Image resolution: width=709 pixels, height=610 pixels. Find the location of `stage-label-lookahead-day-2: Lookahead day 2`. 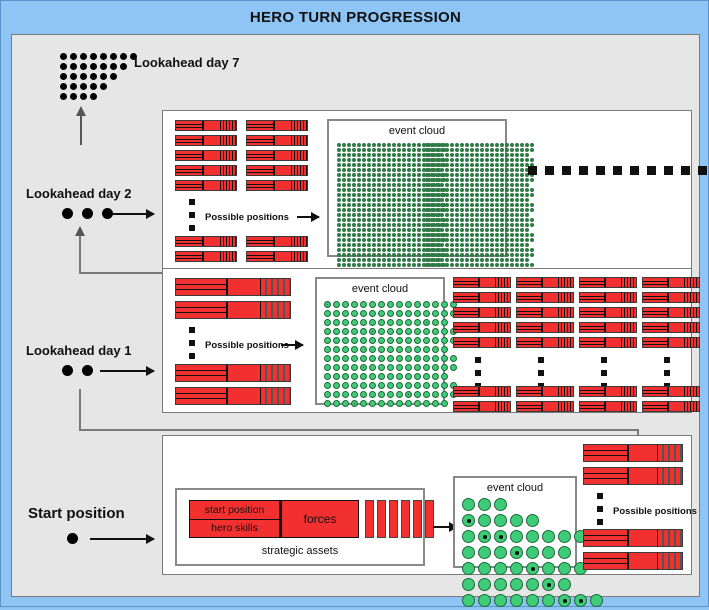

stage-label-lookahead-day-2: Lookahead day 2 is located at coordinates (79, 193).